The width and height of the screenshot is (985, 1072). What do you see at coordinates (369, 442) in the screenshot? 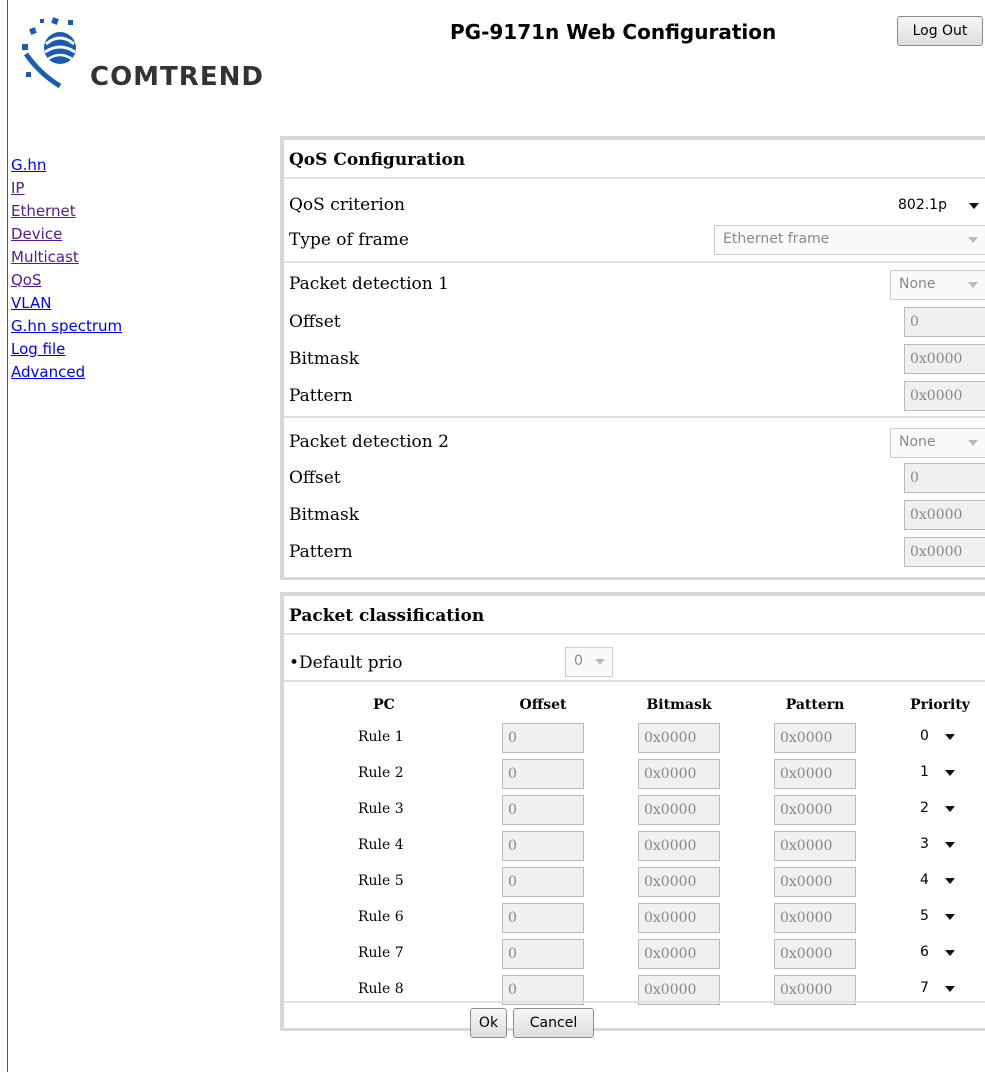
I see `packet-detection-2-label: Packet detection 2` at bounding box center [369, 442].